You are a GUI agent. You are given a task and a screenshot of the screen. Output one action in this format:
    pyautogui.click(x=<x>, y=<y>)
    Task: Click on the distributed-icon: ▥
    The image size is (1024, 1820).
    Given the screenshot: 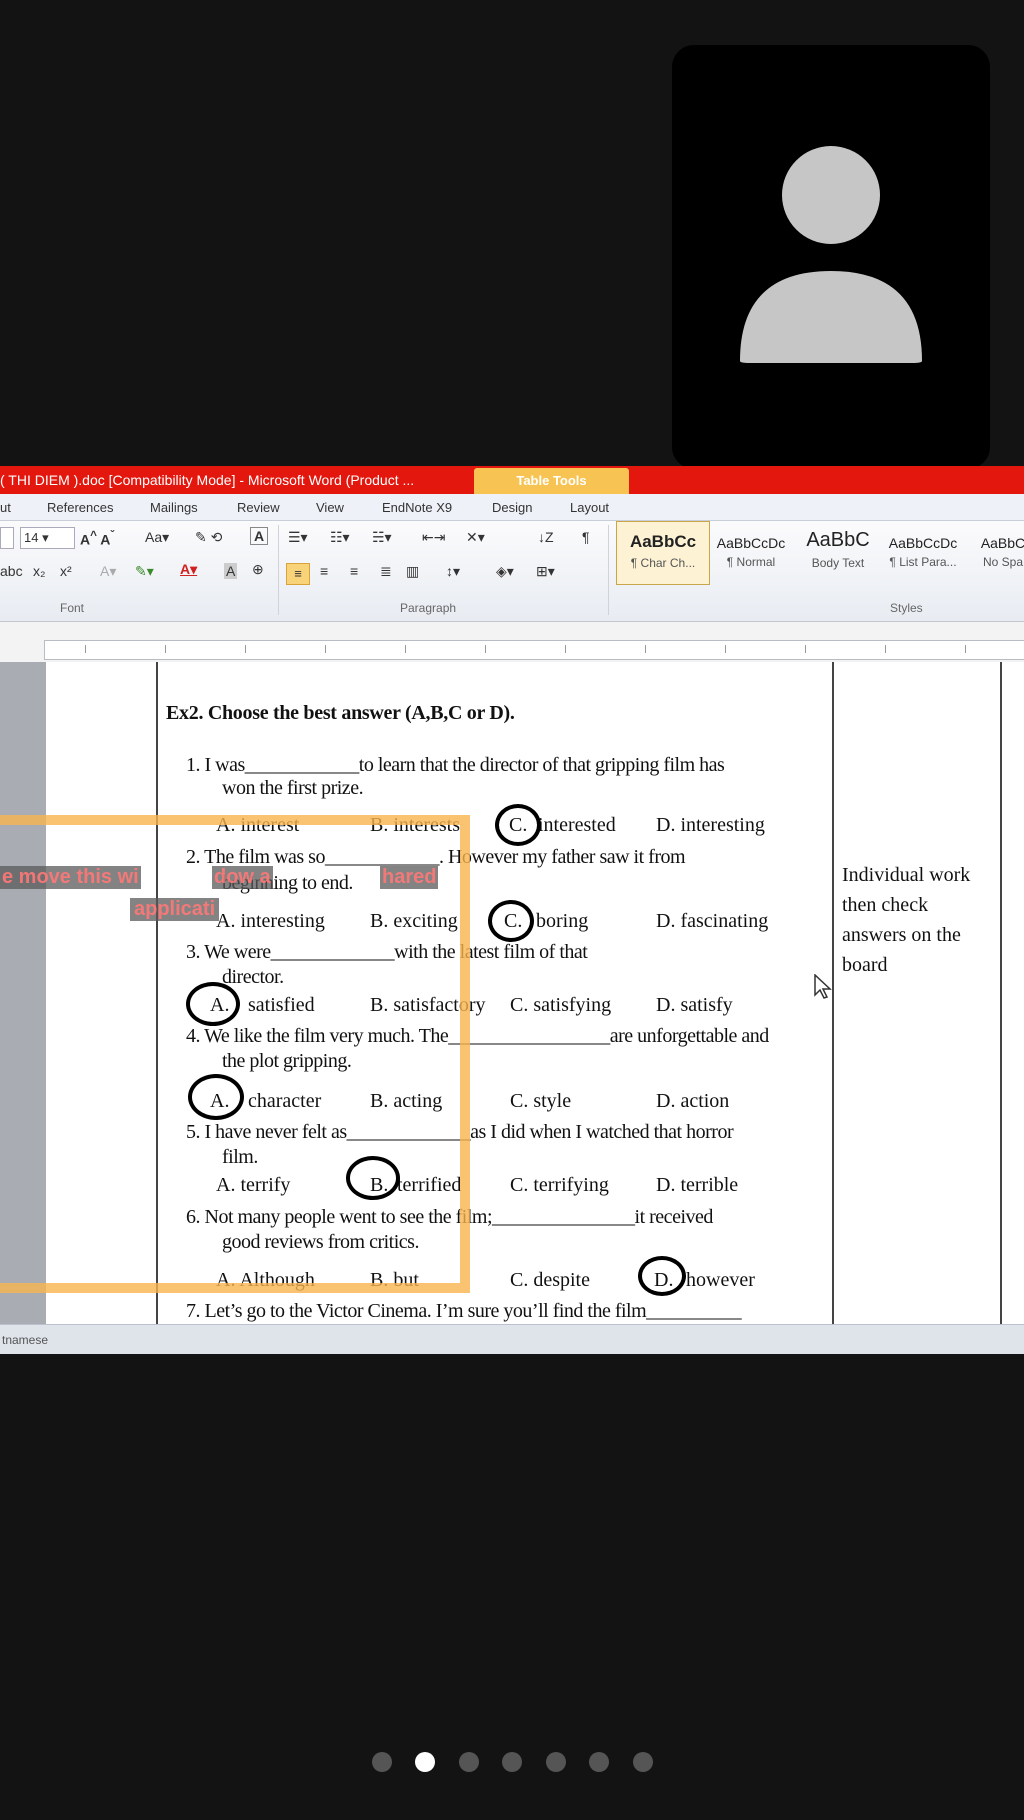 What is the action you would take?
    pyautogui.click(x=412, y=571)
    